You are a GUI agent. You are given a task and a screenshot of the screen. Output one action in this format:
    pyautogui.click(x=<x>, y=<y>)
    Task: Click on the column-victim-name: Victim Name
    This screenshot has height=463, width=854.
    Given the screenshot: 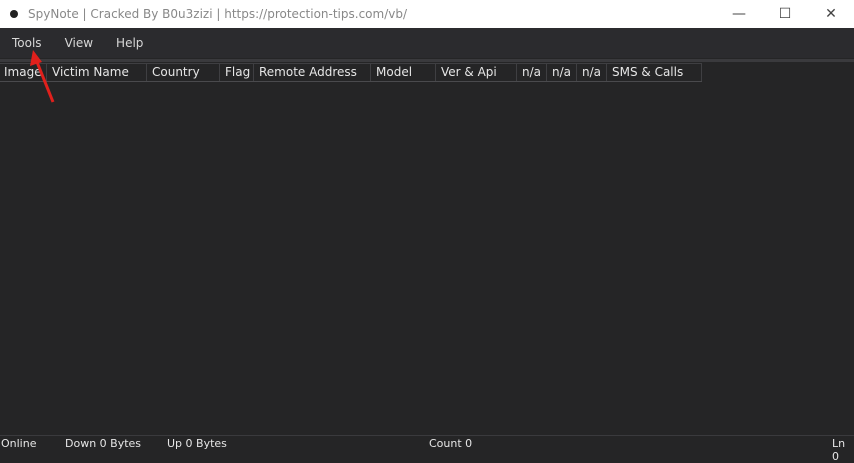 What is the action you would take?
    pyautogui.click(x=97, y=72)
    